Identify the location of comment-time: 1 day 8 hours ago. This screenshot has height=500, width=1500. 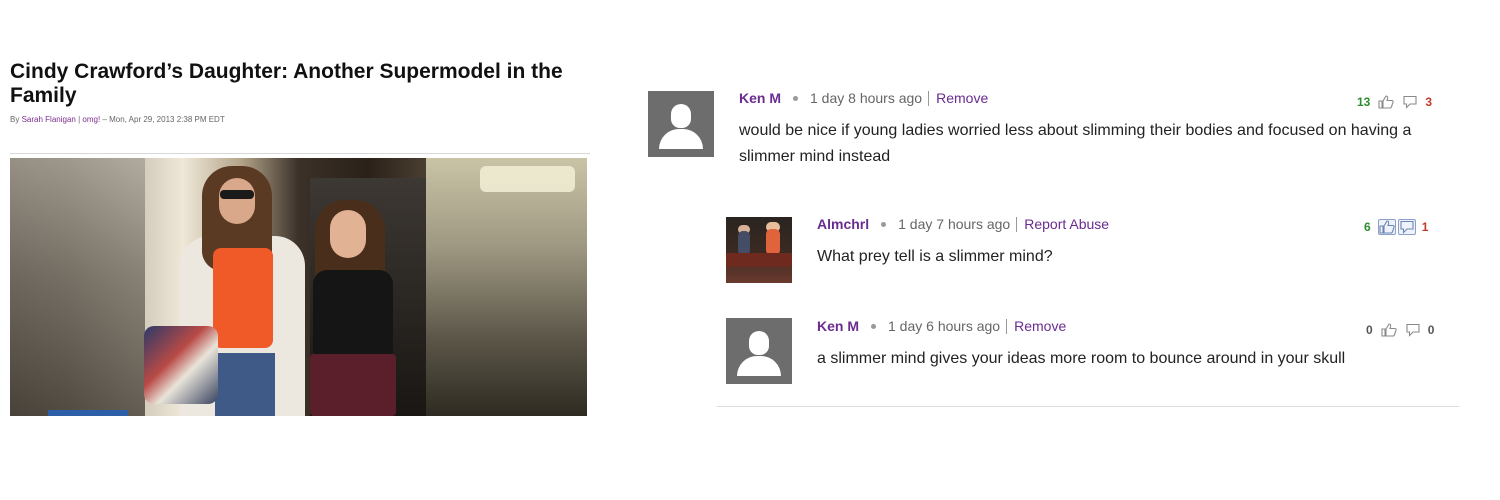
(866, 98).